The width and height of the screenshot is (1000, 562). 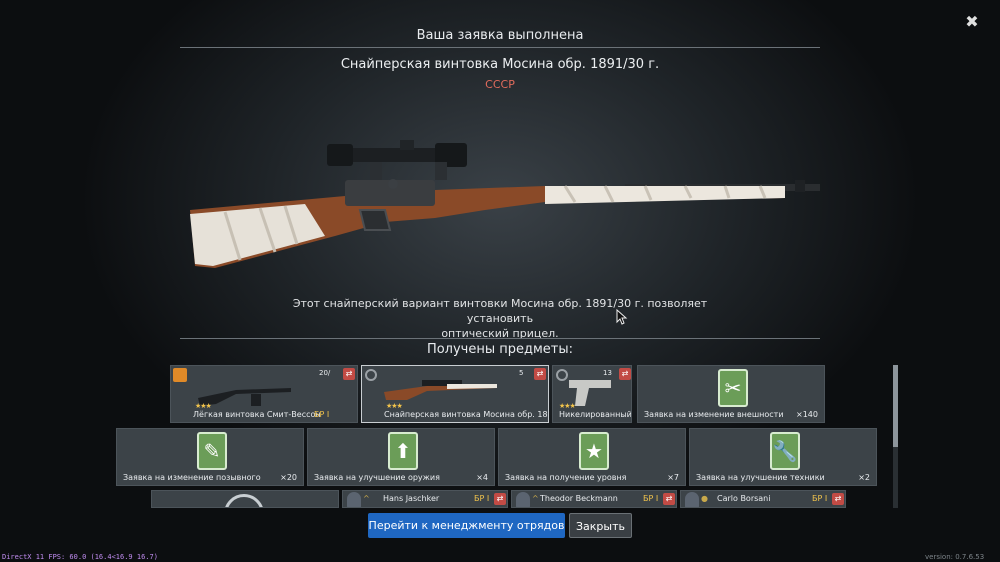 What do you see at coordinates (500, 84) in the screenshot?
I see `item-nation: СССР` at bounding box center [500, 84].